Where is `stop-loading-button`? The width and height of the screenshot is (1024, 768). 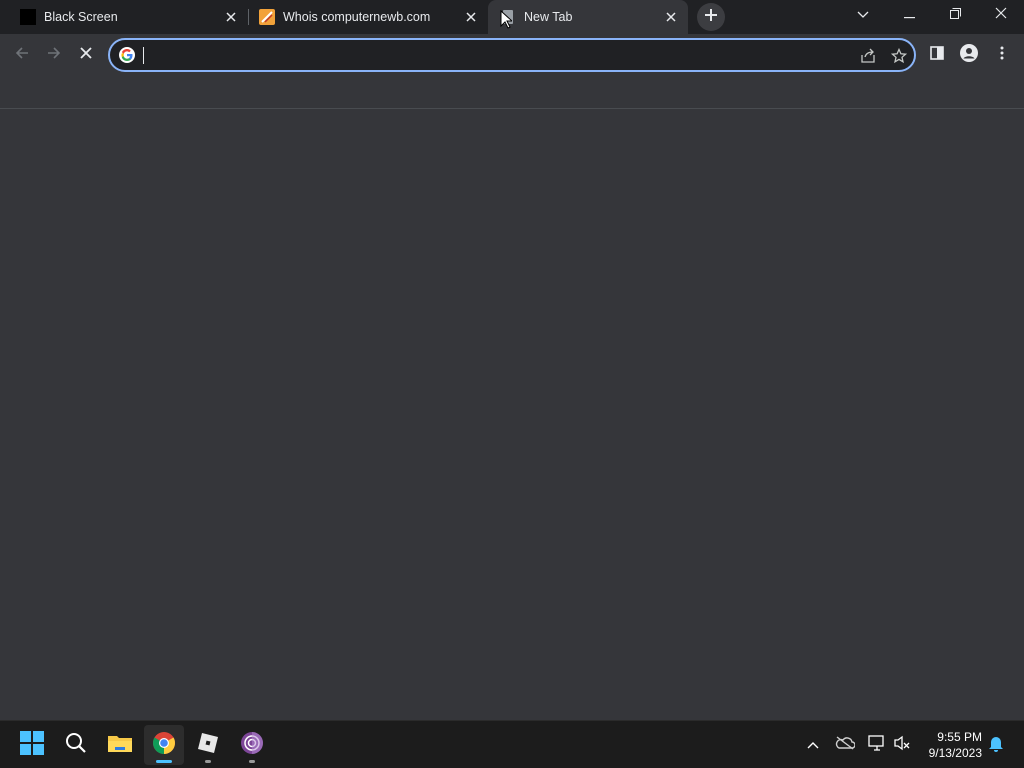
stop-loading-button is located at coordinates (86, 55).